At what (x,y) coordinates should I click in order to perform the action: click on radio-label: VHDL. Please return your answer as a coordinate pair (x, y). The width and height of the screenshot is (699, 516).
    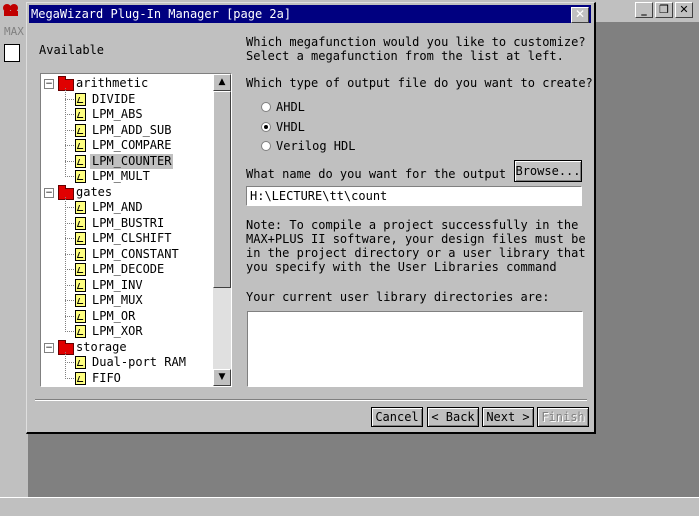
    Looking at the image, I should click on (290, 127).